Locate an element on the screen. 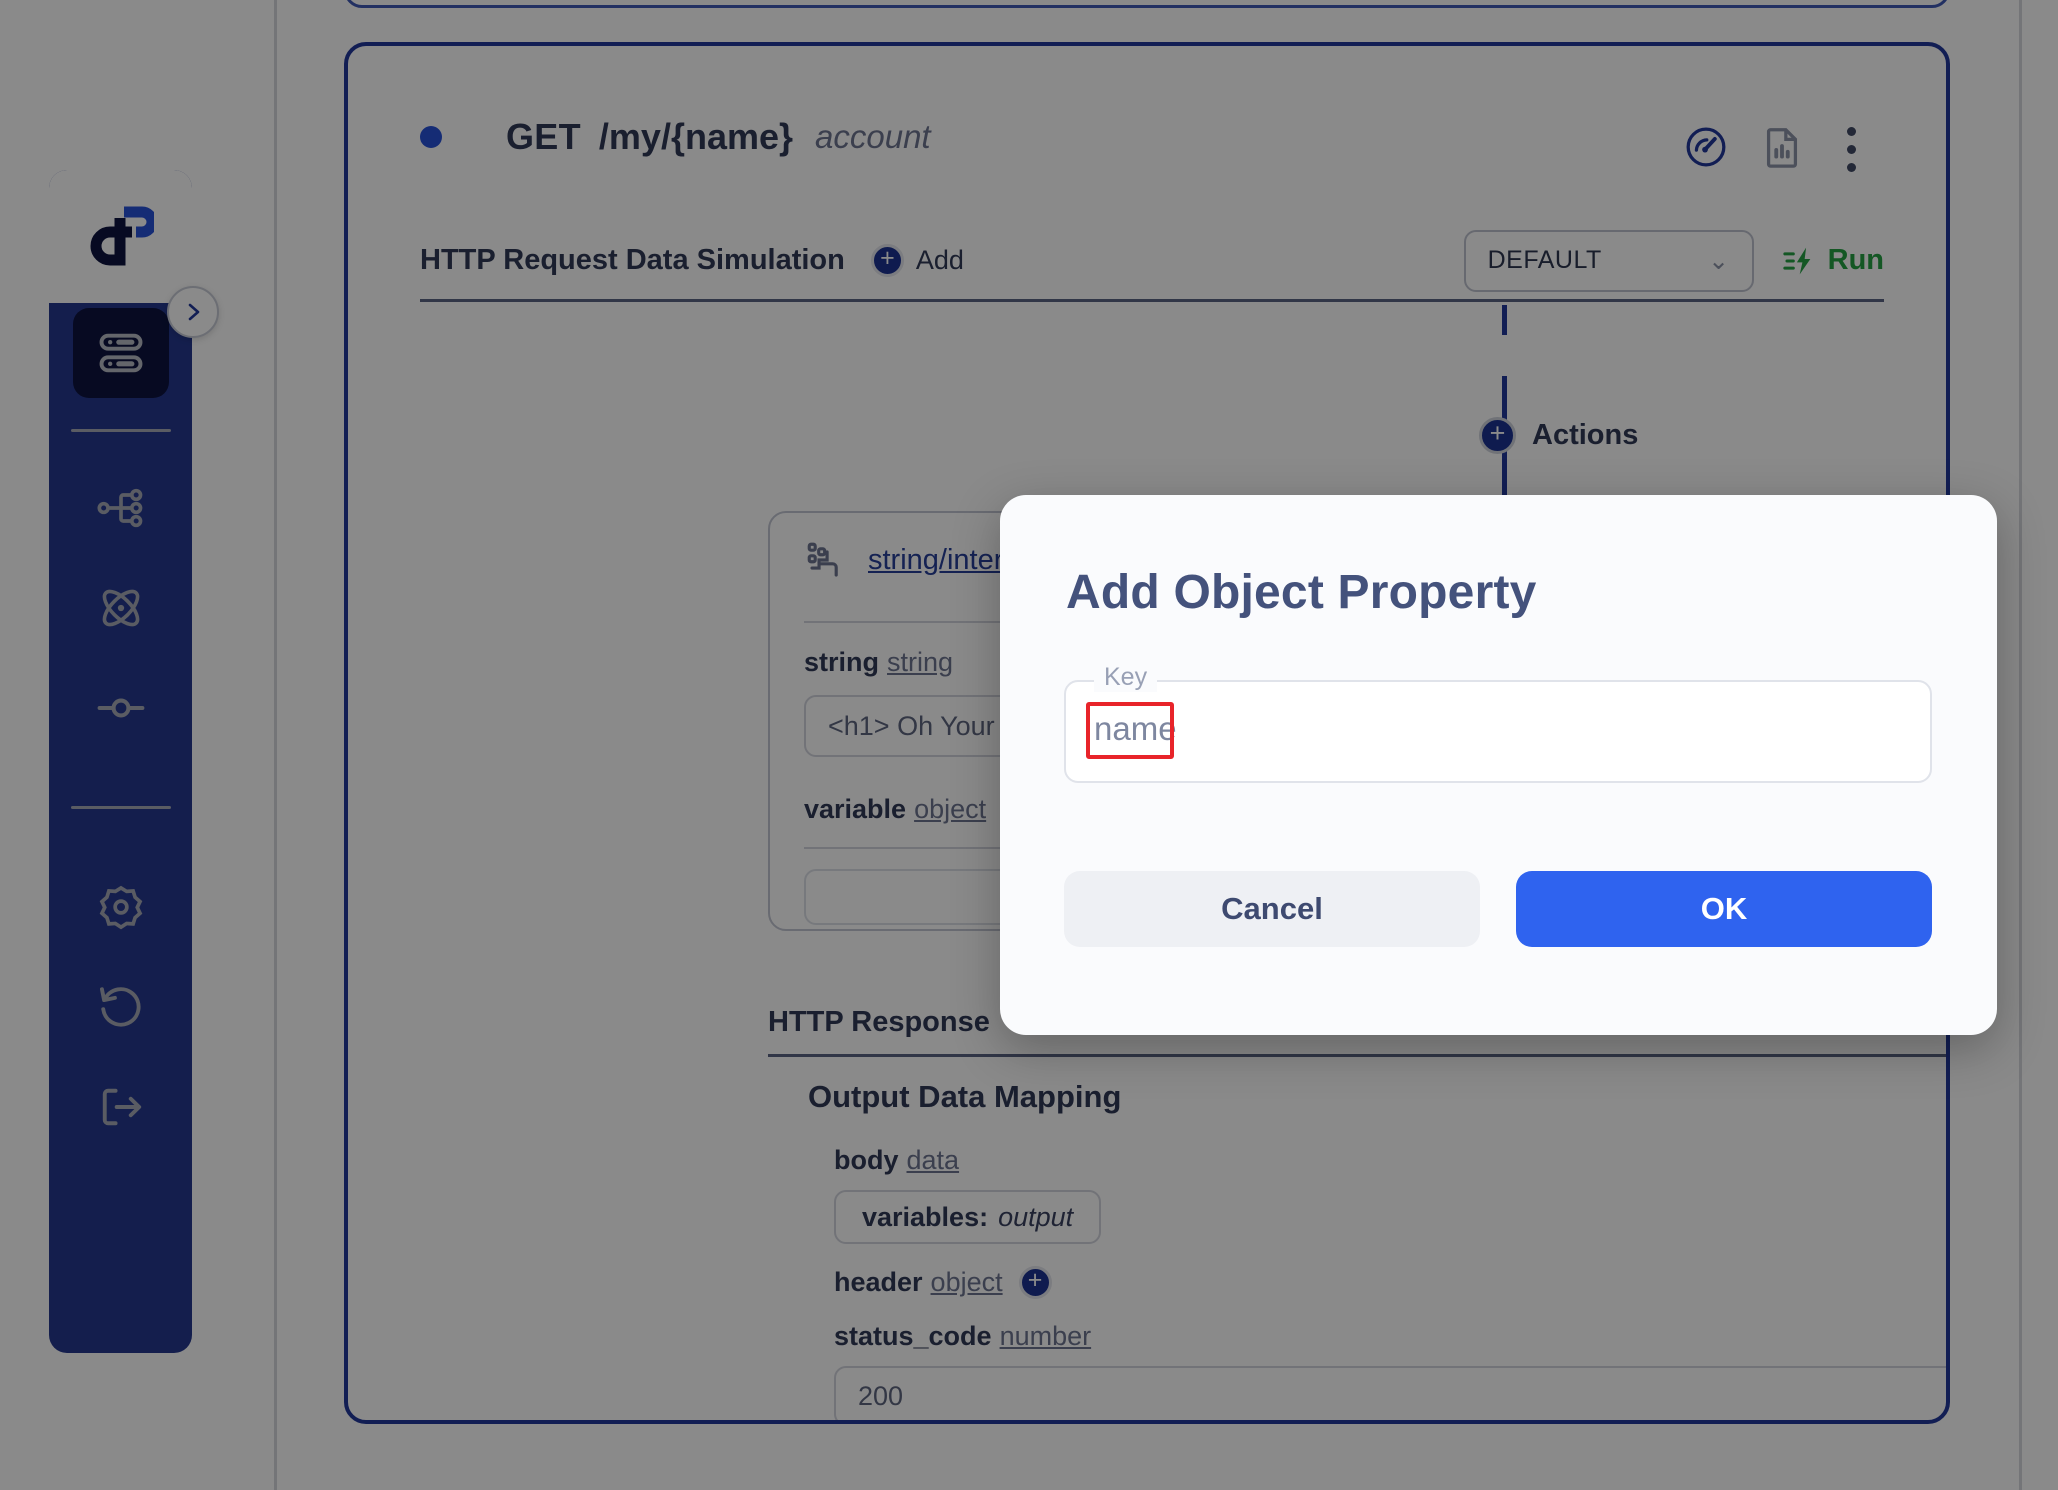  ok-button: OK is located at coordinates (1724, 909).